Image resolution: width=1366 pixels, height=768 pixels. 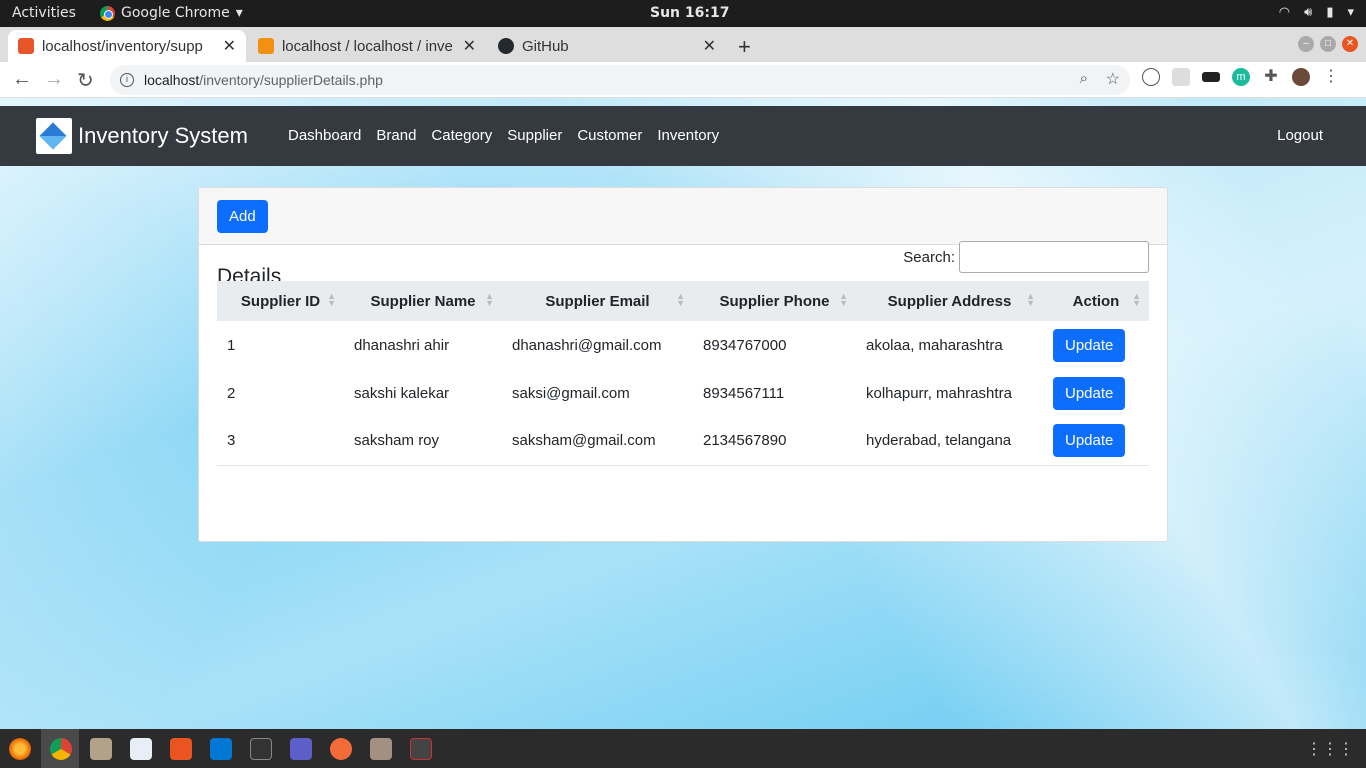 I want to click on chrome-icon, so click(x=107, y=13).